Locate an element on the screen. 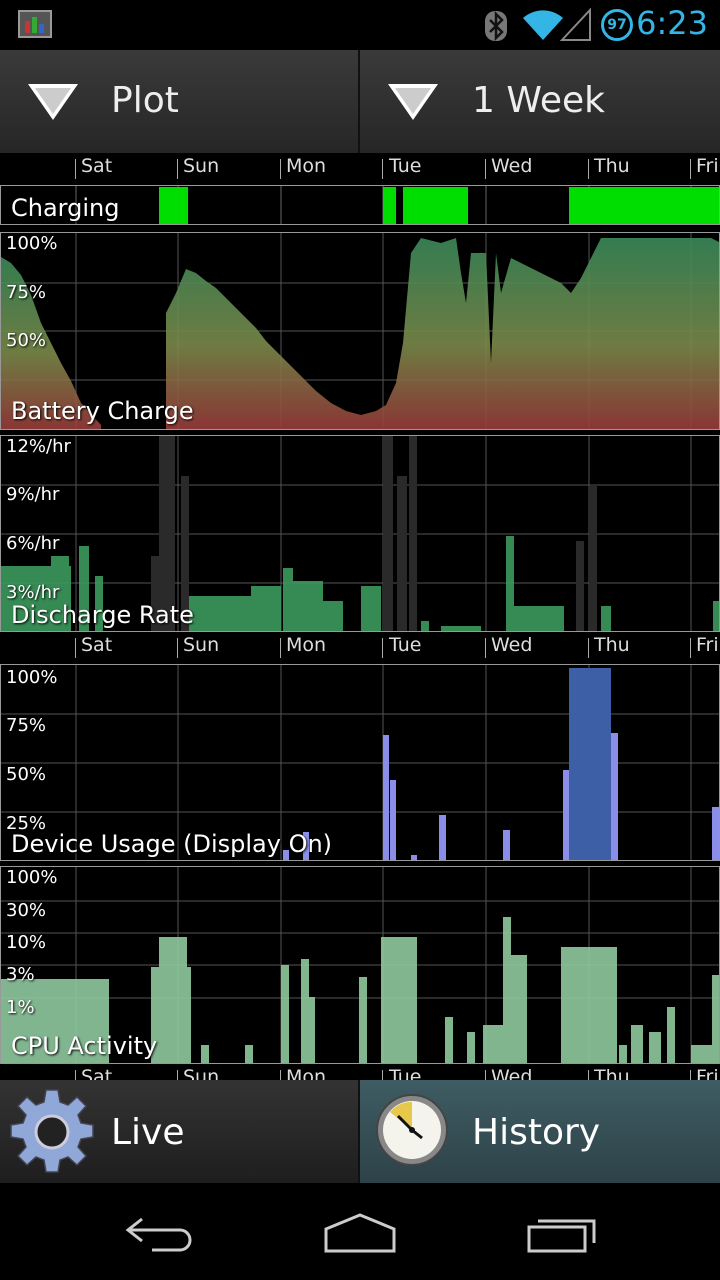  home-icon is located at coordinates (360, 1233).